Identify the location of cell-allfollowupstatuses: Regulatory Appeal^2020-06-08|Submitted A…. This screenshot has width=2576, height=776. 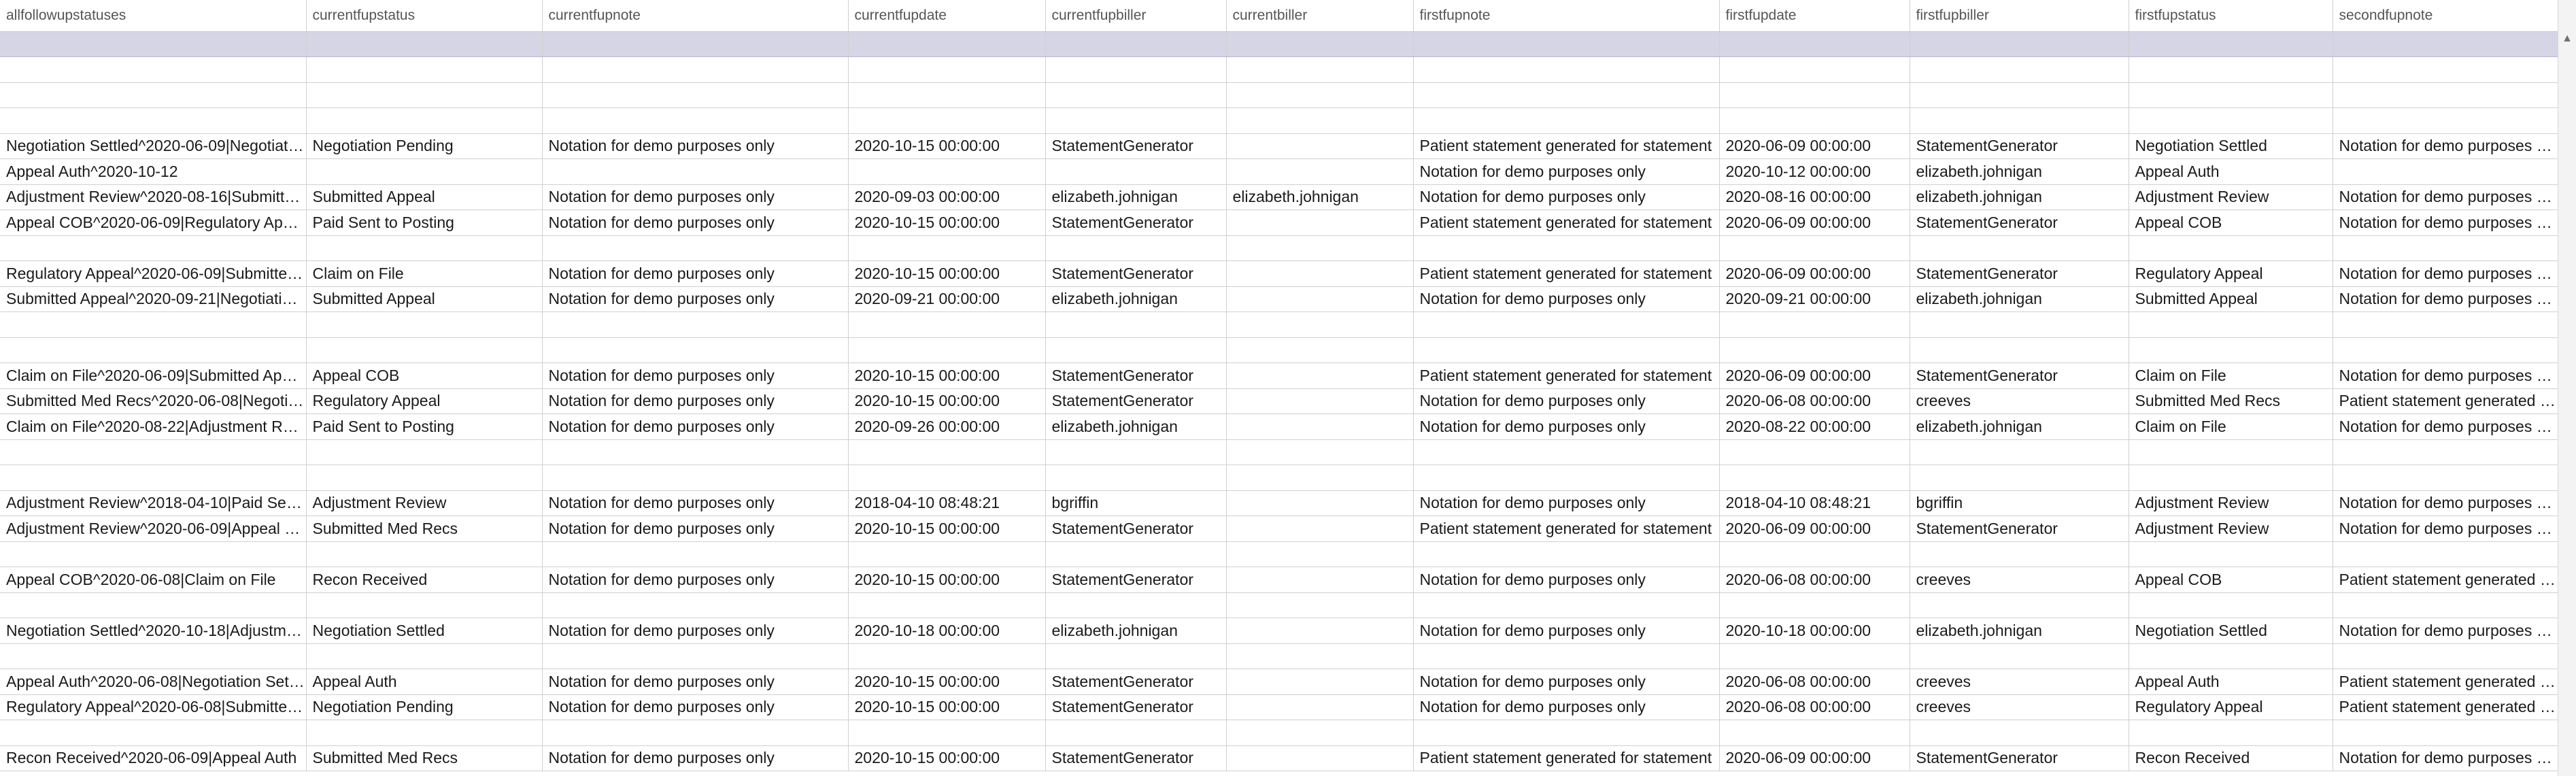
(153, 707).